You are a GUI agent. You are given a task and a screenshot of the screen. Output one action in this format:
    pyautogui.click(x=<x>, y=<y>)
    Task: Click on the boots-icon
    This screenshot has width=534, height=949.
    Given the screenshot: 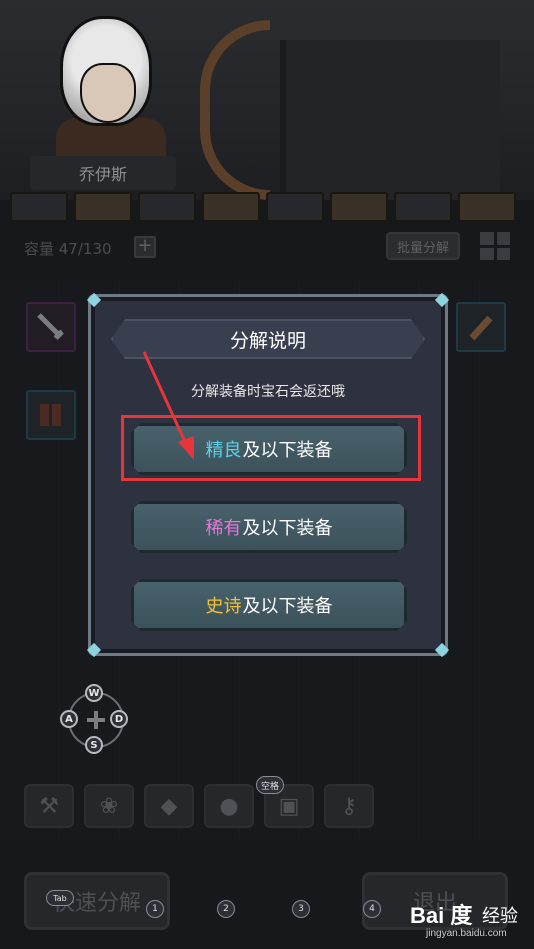 What is the action you would take?
    pyautogui.click(x=50, y=415)
    